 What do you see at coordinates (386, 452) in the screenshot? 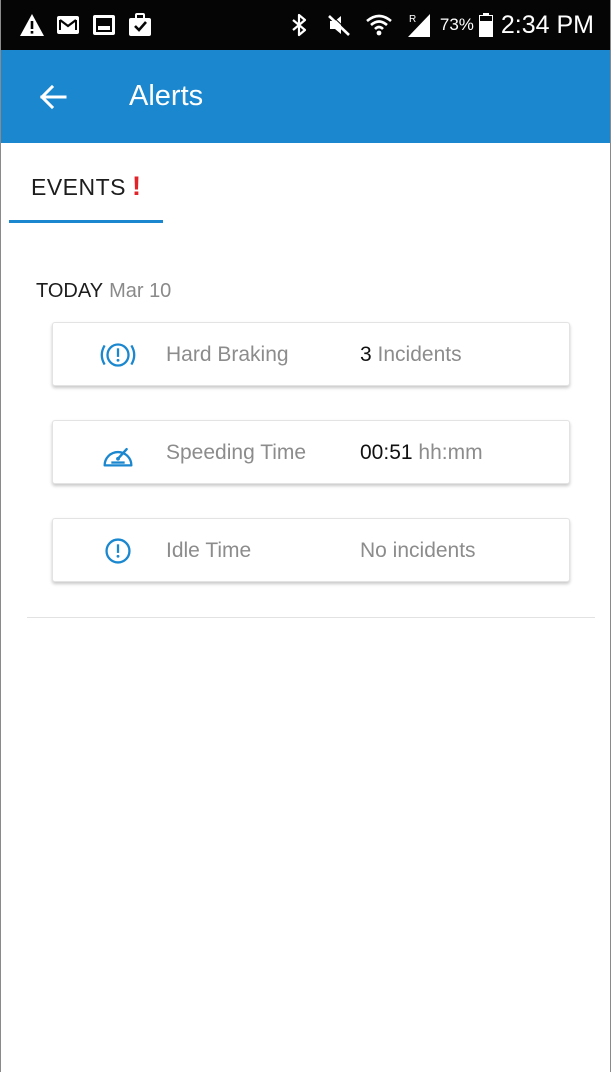
I see `event-duration: 00:51` at bounding box center [386, 452].